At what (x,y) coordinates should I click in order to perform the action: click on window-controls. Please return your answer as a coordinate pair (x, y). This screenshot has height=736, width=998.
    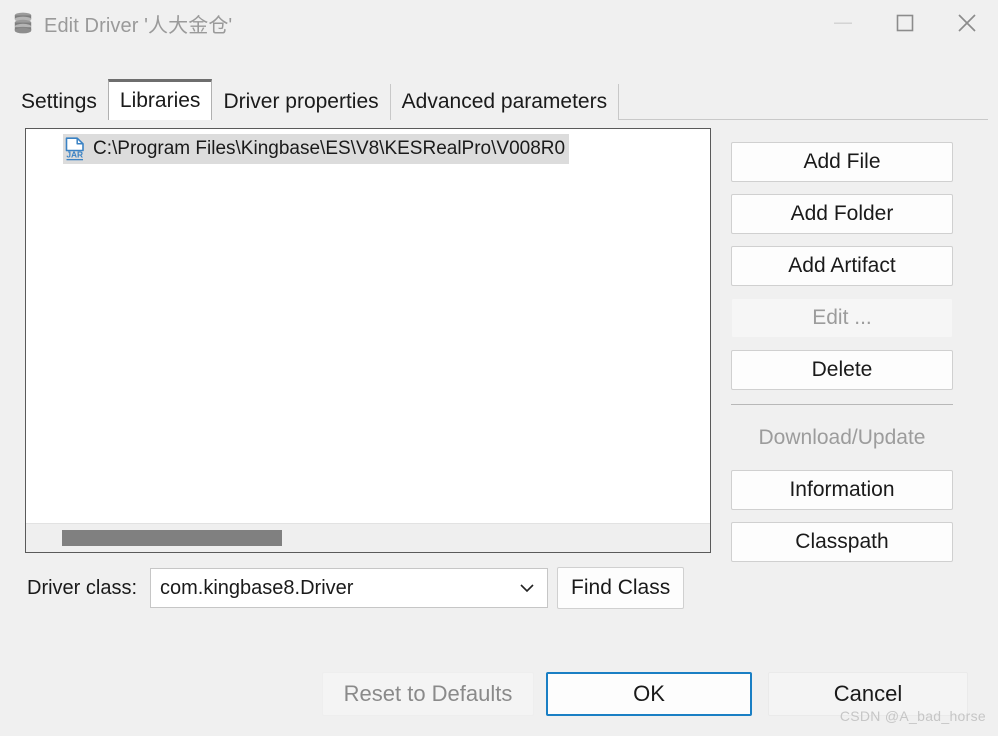
    Looking at the image, I should click on (905, 23).